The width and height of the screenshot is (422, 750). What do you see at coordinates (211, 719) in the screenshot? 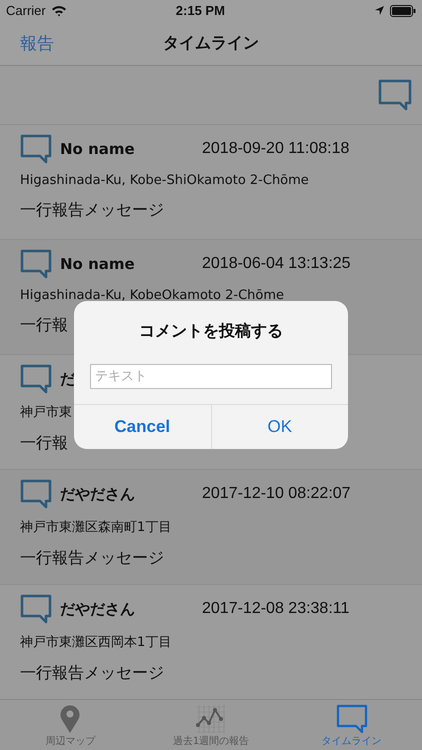
I see `line-chart-icon` at bounding box center [211, 719].